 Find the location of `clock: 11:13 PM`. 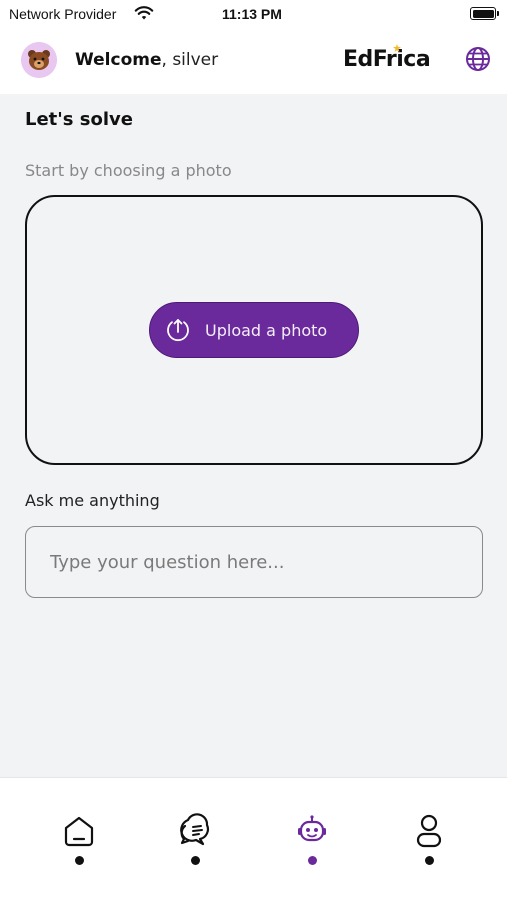

clock: 11:13 PM is located at coordinates (252, 14).